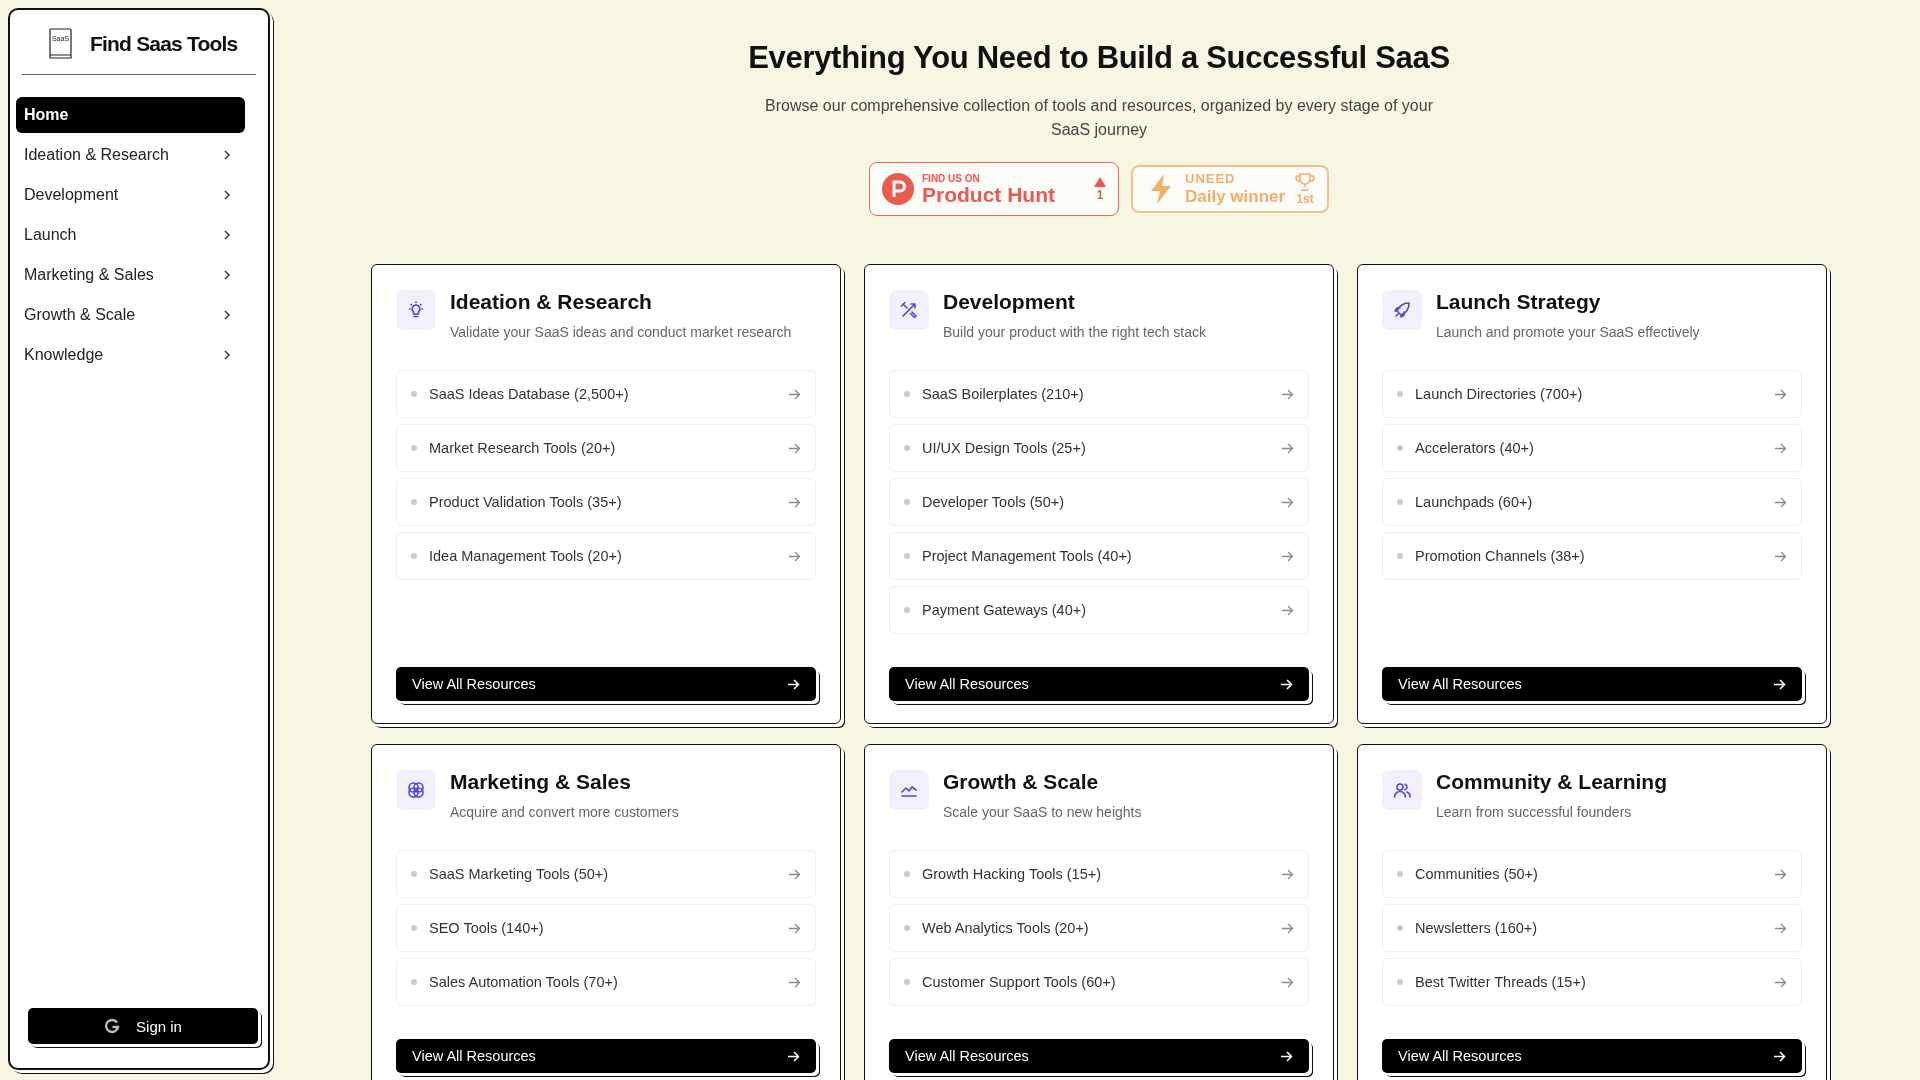 The image size is (1920, 1080). Describe the element at coordinates (130, 275) in the screenshot. I see `sidebar-item: Marketing & Sales` at that location.